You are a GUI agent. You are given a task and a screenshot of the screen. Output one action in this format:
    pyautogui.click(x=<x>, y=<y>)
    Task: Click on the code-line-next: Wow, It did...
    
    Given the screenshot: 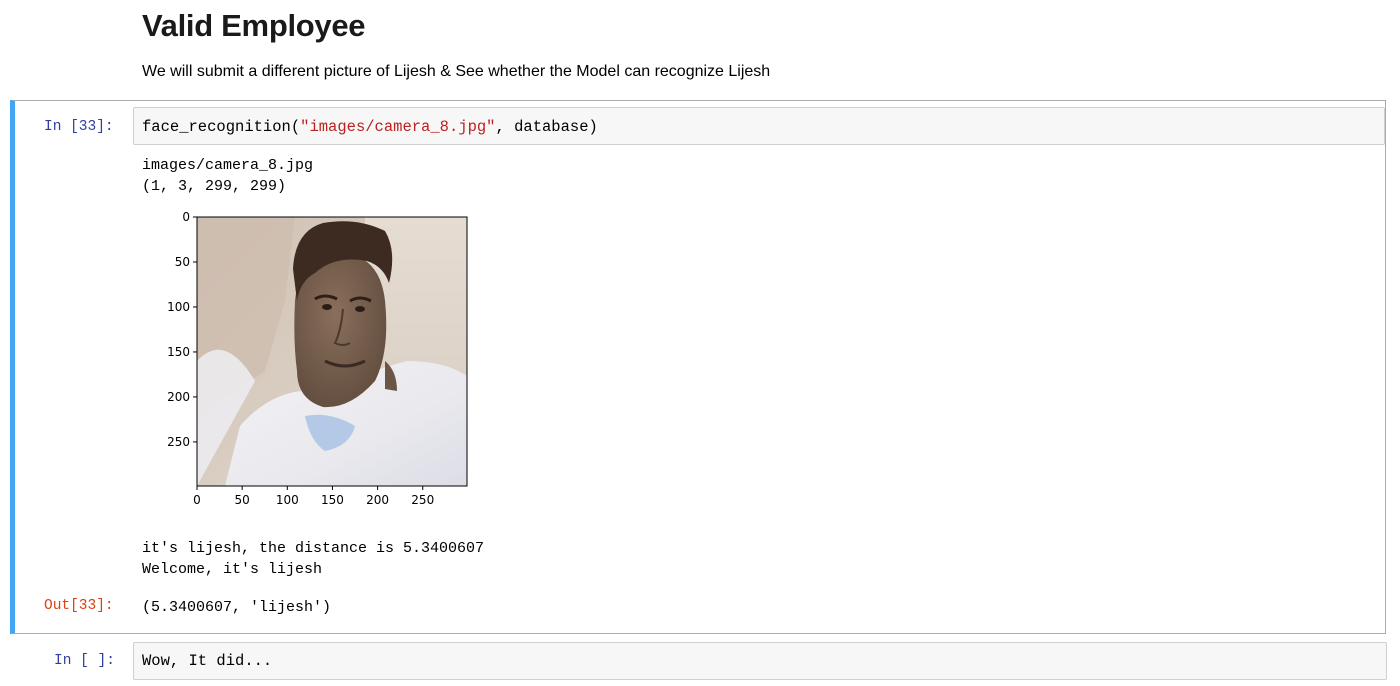 What is the action you would take?
    pyautogui.click(x=207, y=661)
    